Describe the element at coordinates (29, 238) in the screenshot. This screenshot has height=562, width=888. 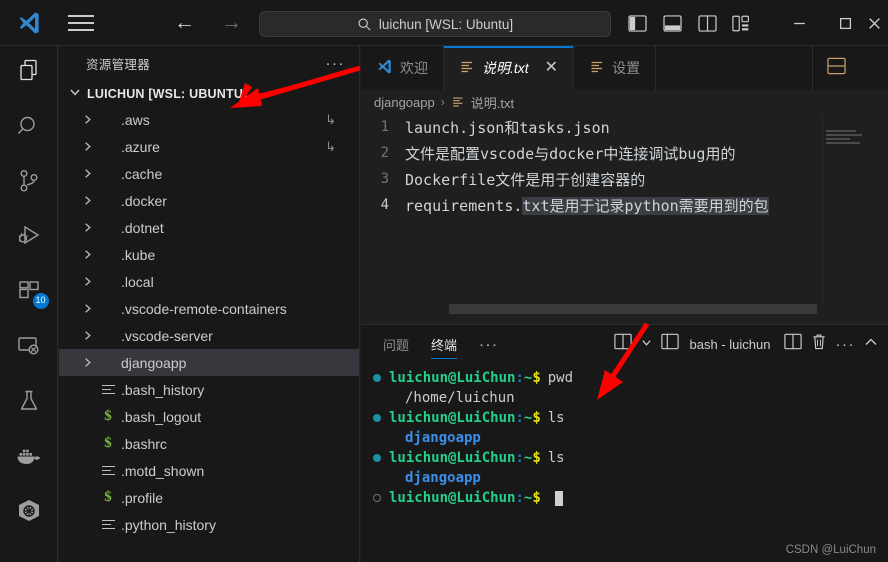
I see `activity-item-run-and-debug` at that location.